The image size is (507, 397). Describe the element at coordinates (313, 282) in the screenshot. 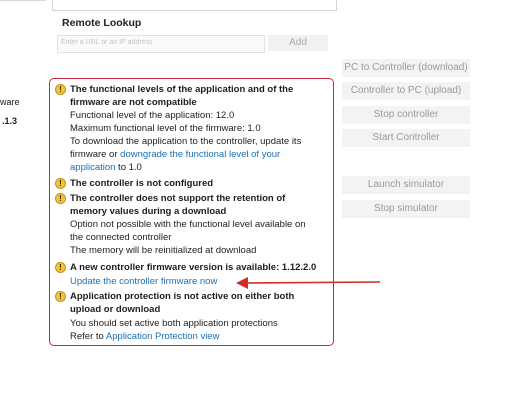

I see `arrow-shaft` at that location.